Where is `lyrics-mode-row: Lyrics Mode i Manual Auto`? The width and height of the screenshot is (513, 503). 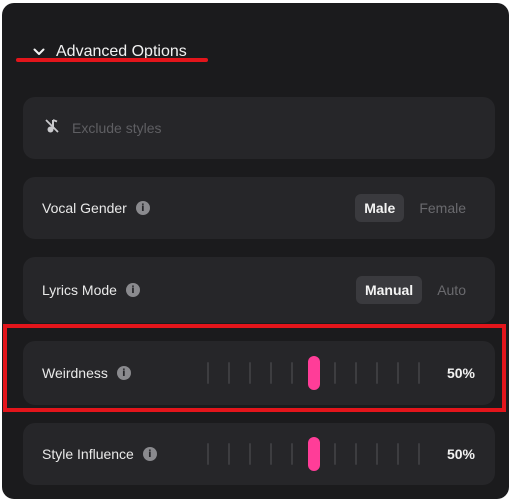 lyrics-mode-row: Lyrics Mode i Manual Auto is located at coordinates (259, 290).